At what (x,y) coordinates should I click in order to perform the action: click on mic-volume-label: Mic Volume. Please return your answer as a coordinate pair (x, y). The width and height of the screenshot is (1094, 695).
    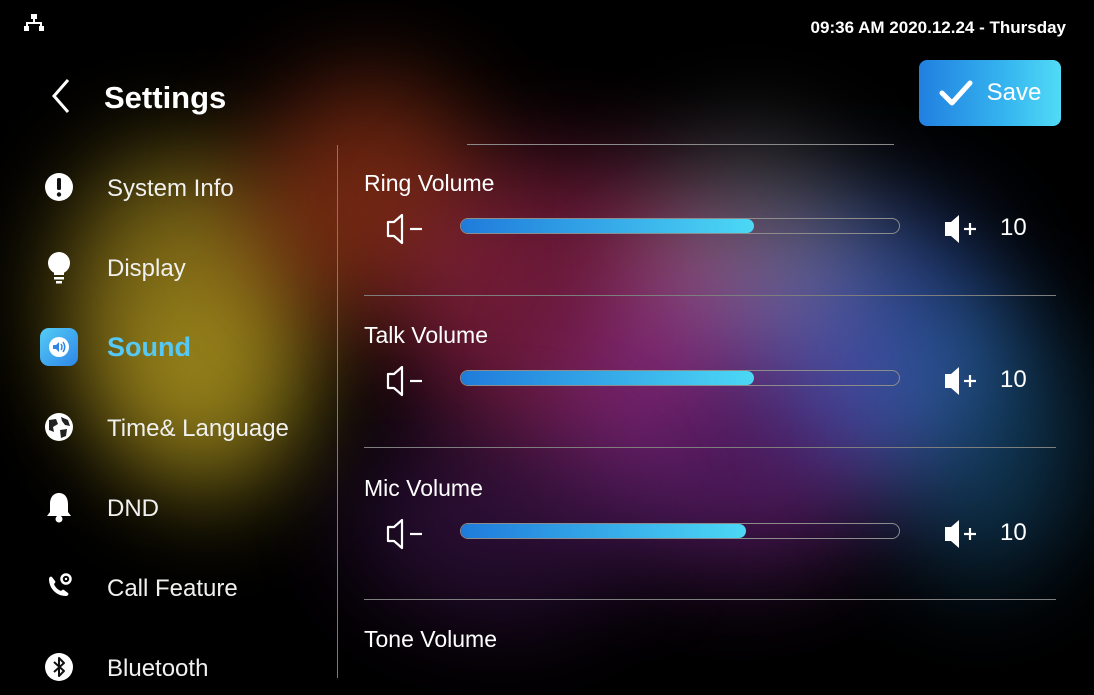
    Looking at the image, I should click on (423, 488).